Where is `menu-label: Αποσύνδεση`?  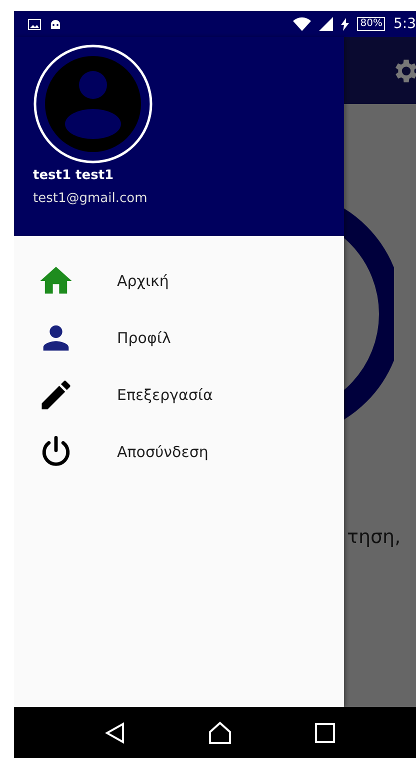 menu-label: Αποσύνδεση is located at coordinates (162, 451).